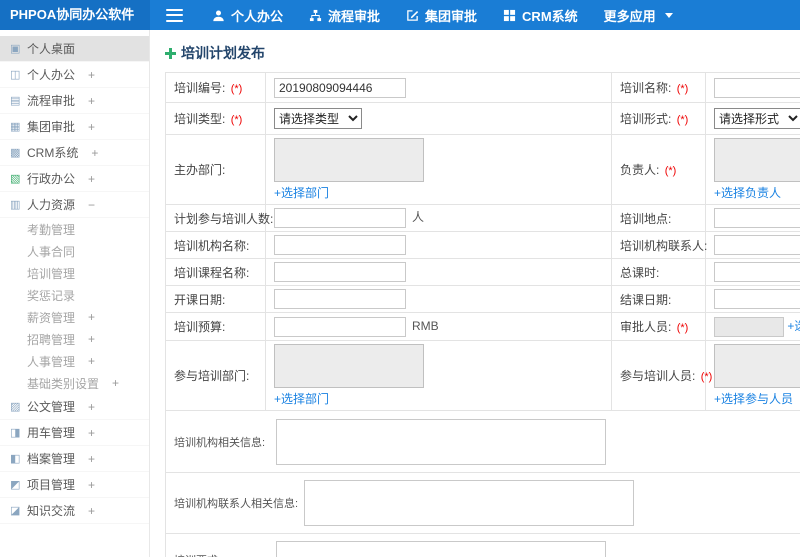 This screenshot has width=800, height=557. What do you see at coordinates (469, 503) in the screenshot?
I see `org-contact-info-textarea` at bounding box center [469, 503].